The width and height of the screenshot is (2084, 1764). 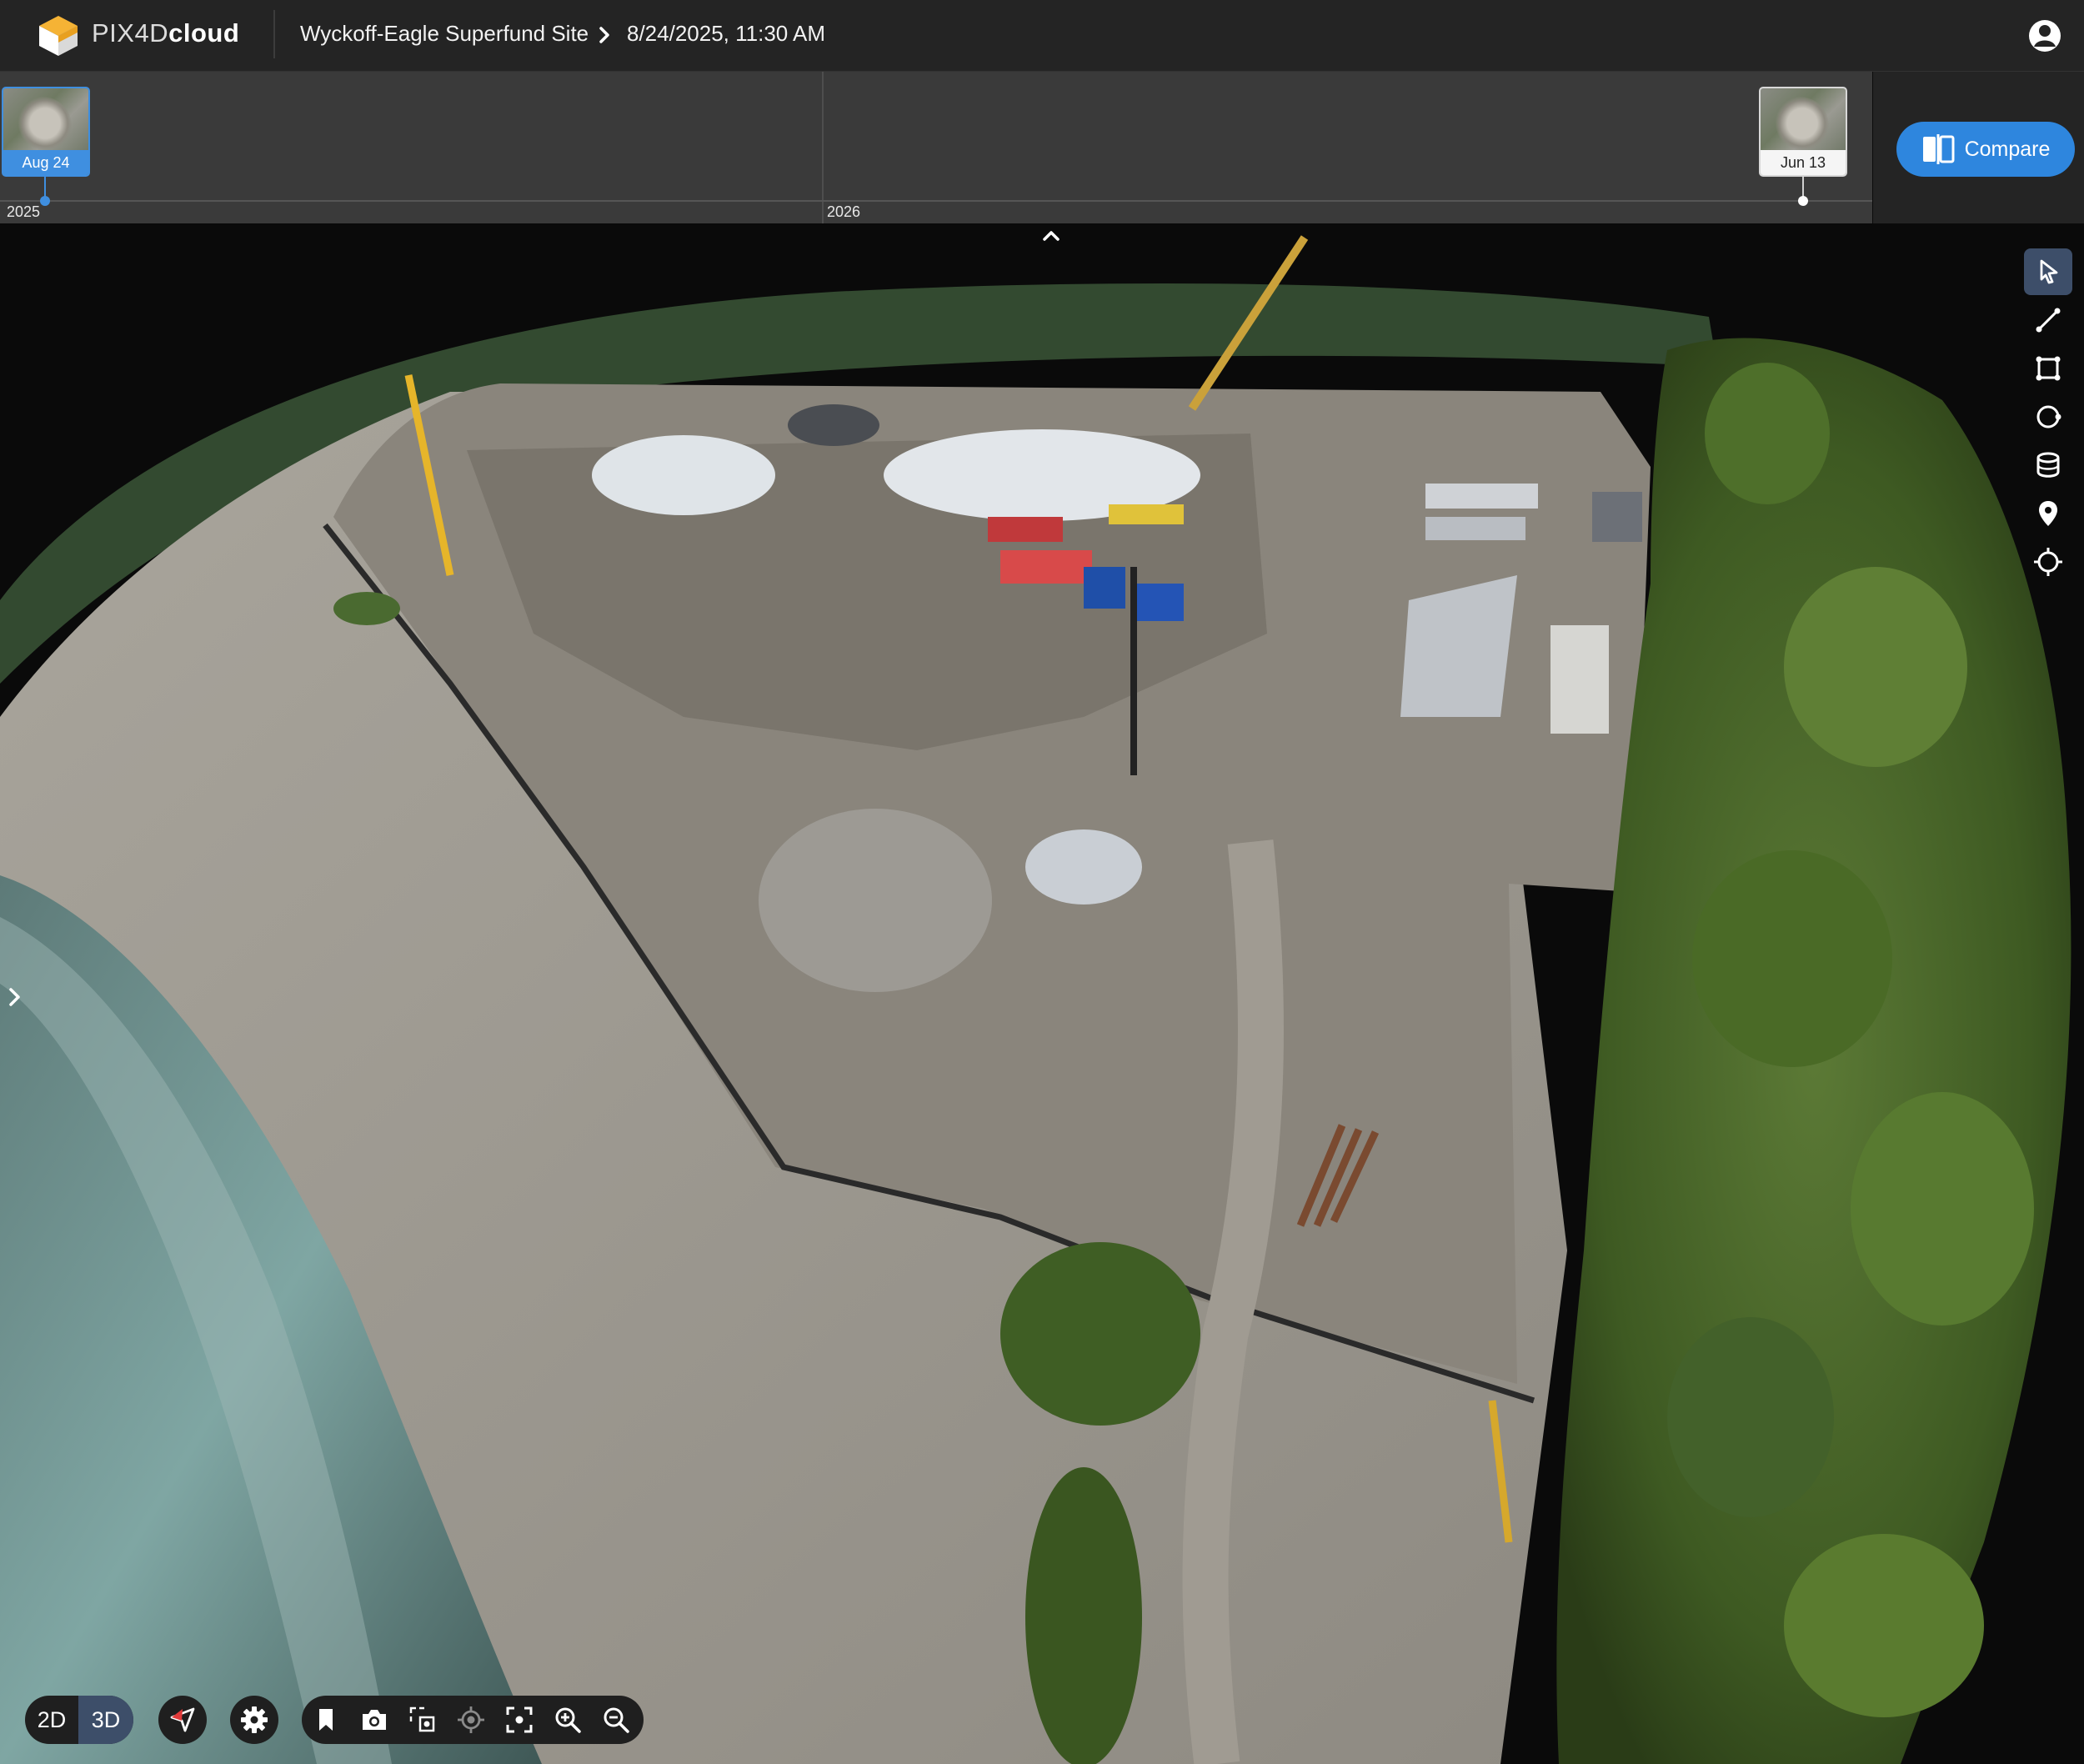 I want to click on polygon-icon, so click(x=2048, y=368).